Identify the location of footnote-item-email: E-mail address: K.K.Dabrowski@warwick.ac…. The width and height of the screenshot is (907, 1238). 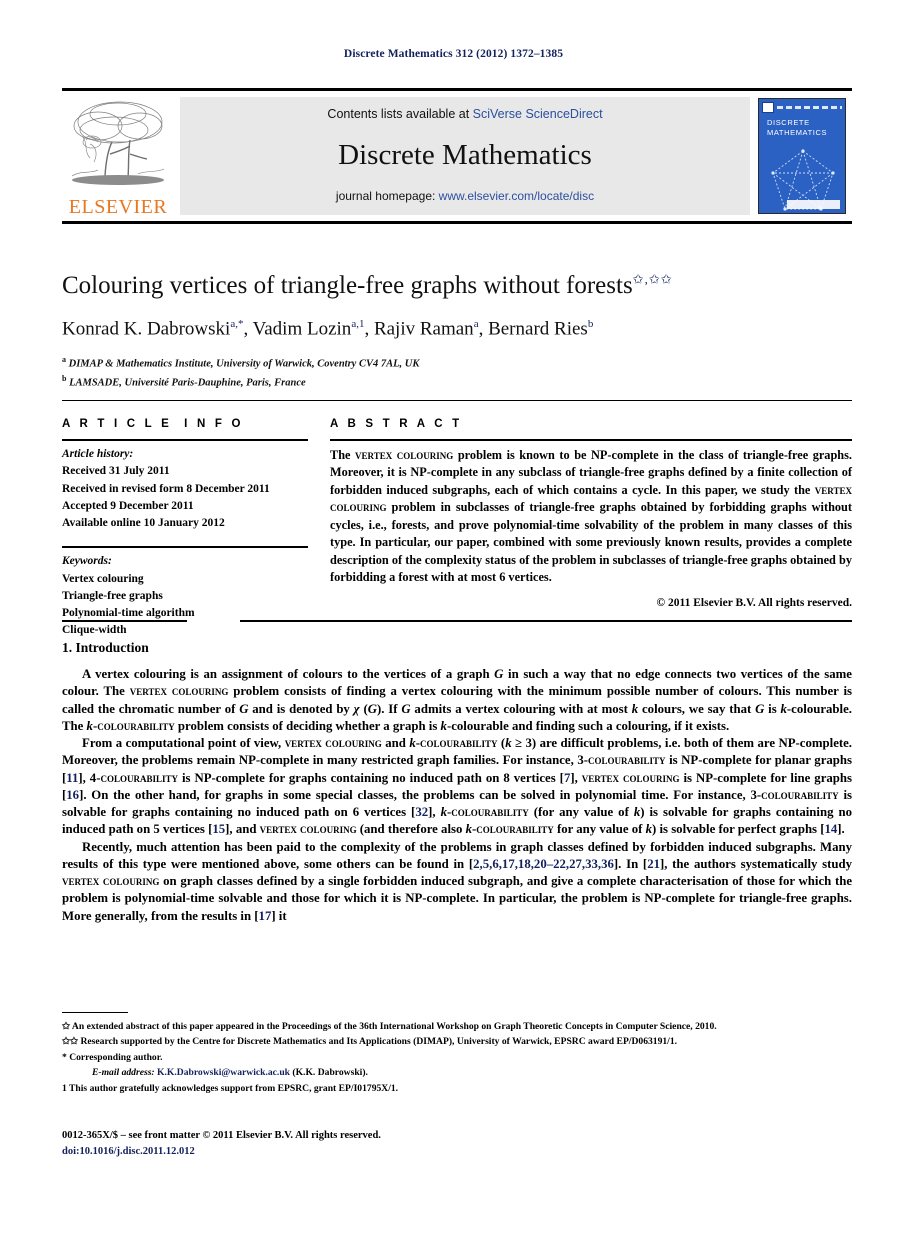
(457, 1073).